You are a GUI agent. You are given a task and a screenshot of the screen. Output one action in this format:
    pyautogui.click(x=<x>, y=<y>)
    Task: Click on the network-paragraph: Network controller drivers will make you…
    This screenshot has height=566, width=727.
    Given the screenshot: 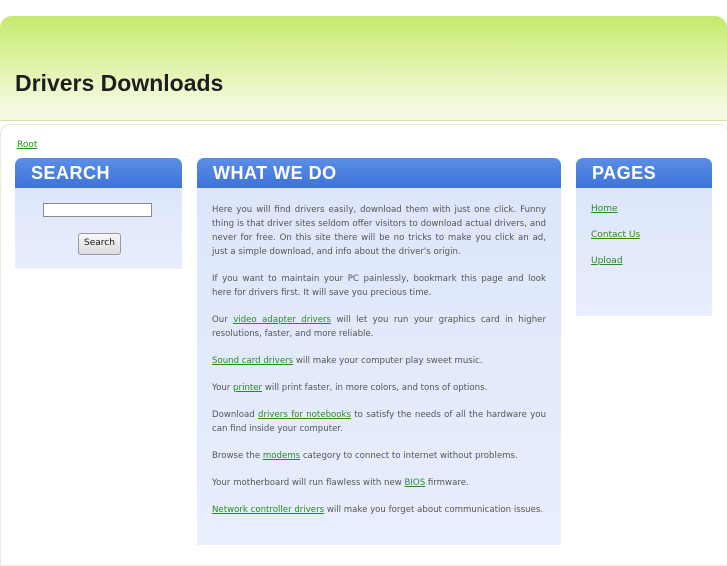 What is the action you would take?
    pyautogui.click(x=379, y=510)
    